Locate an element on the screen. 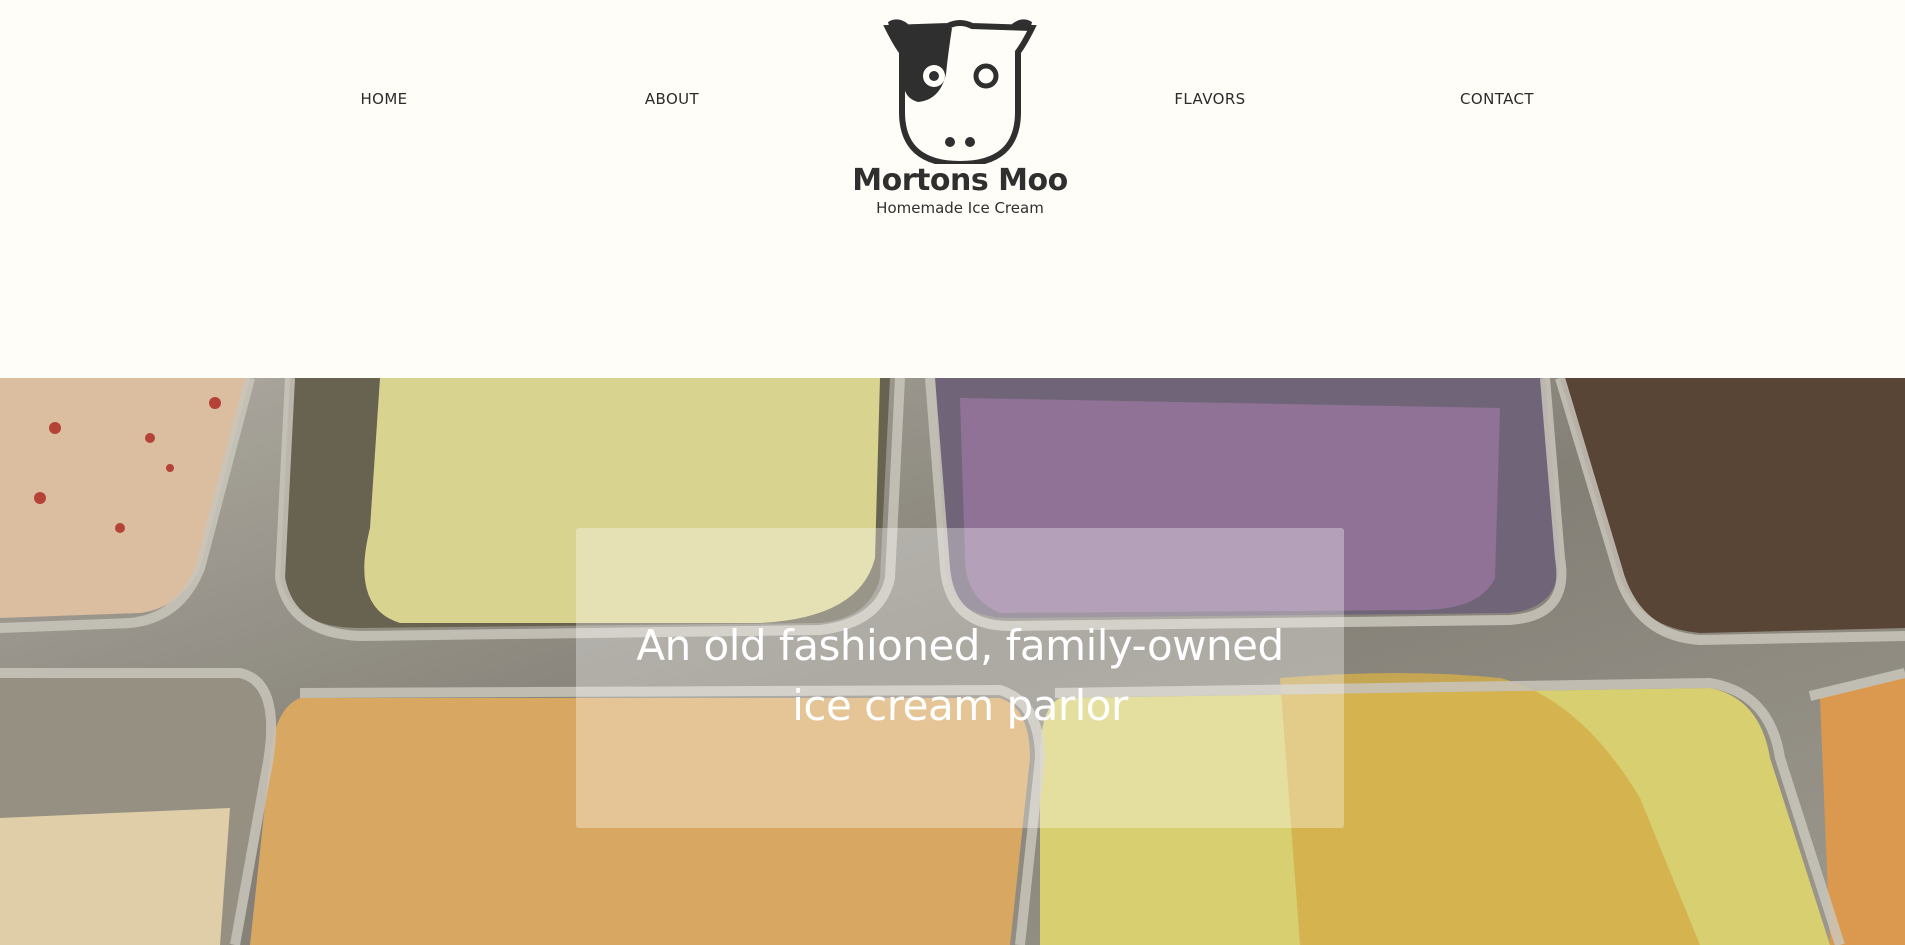 The width and height of the screenshot is (1905, 945). hero-headline-line1: An old fashioned, family-owned is located at coordinates (960, 645).